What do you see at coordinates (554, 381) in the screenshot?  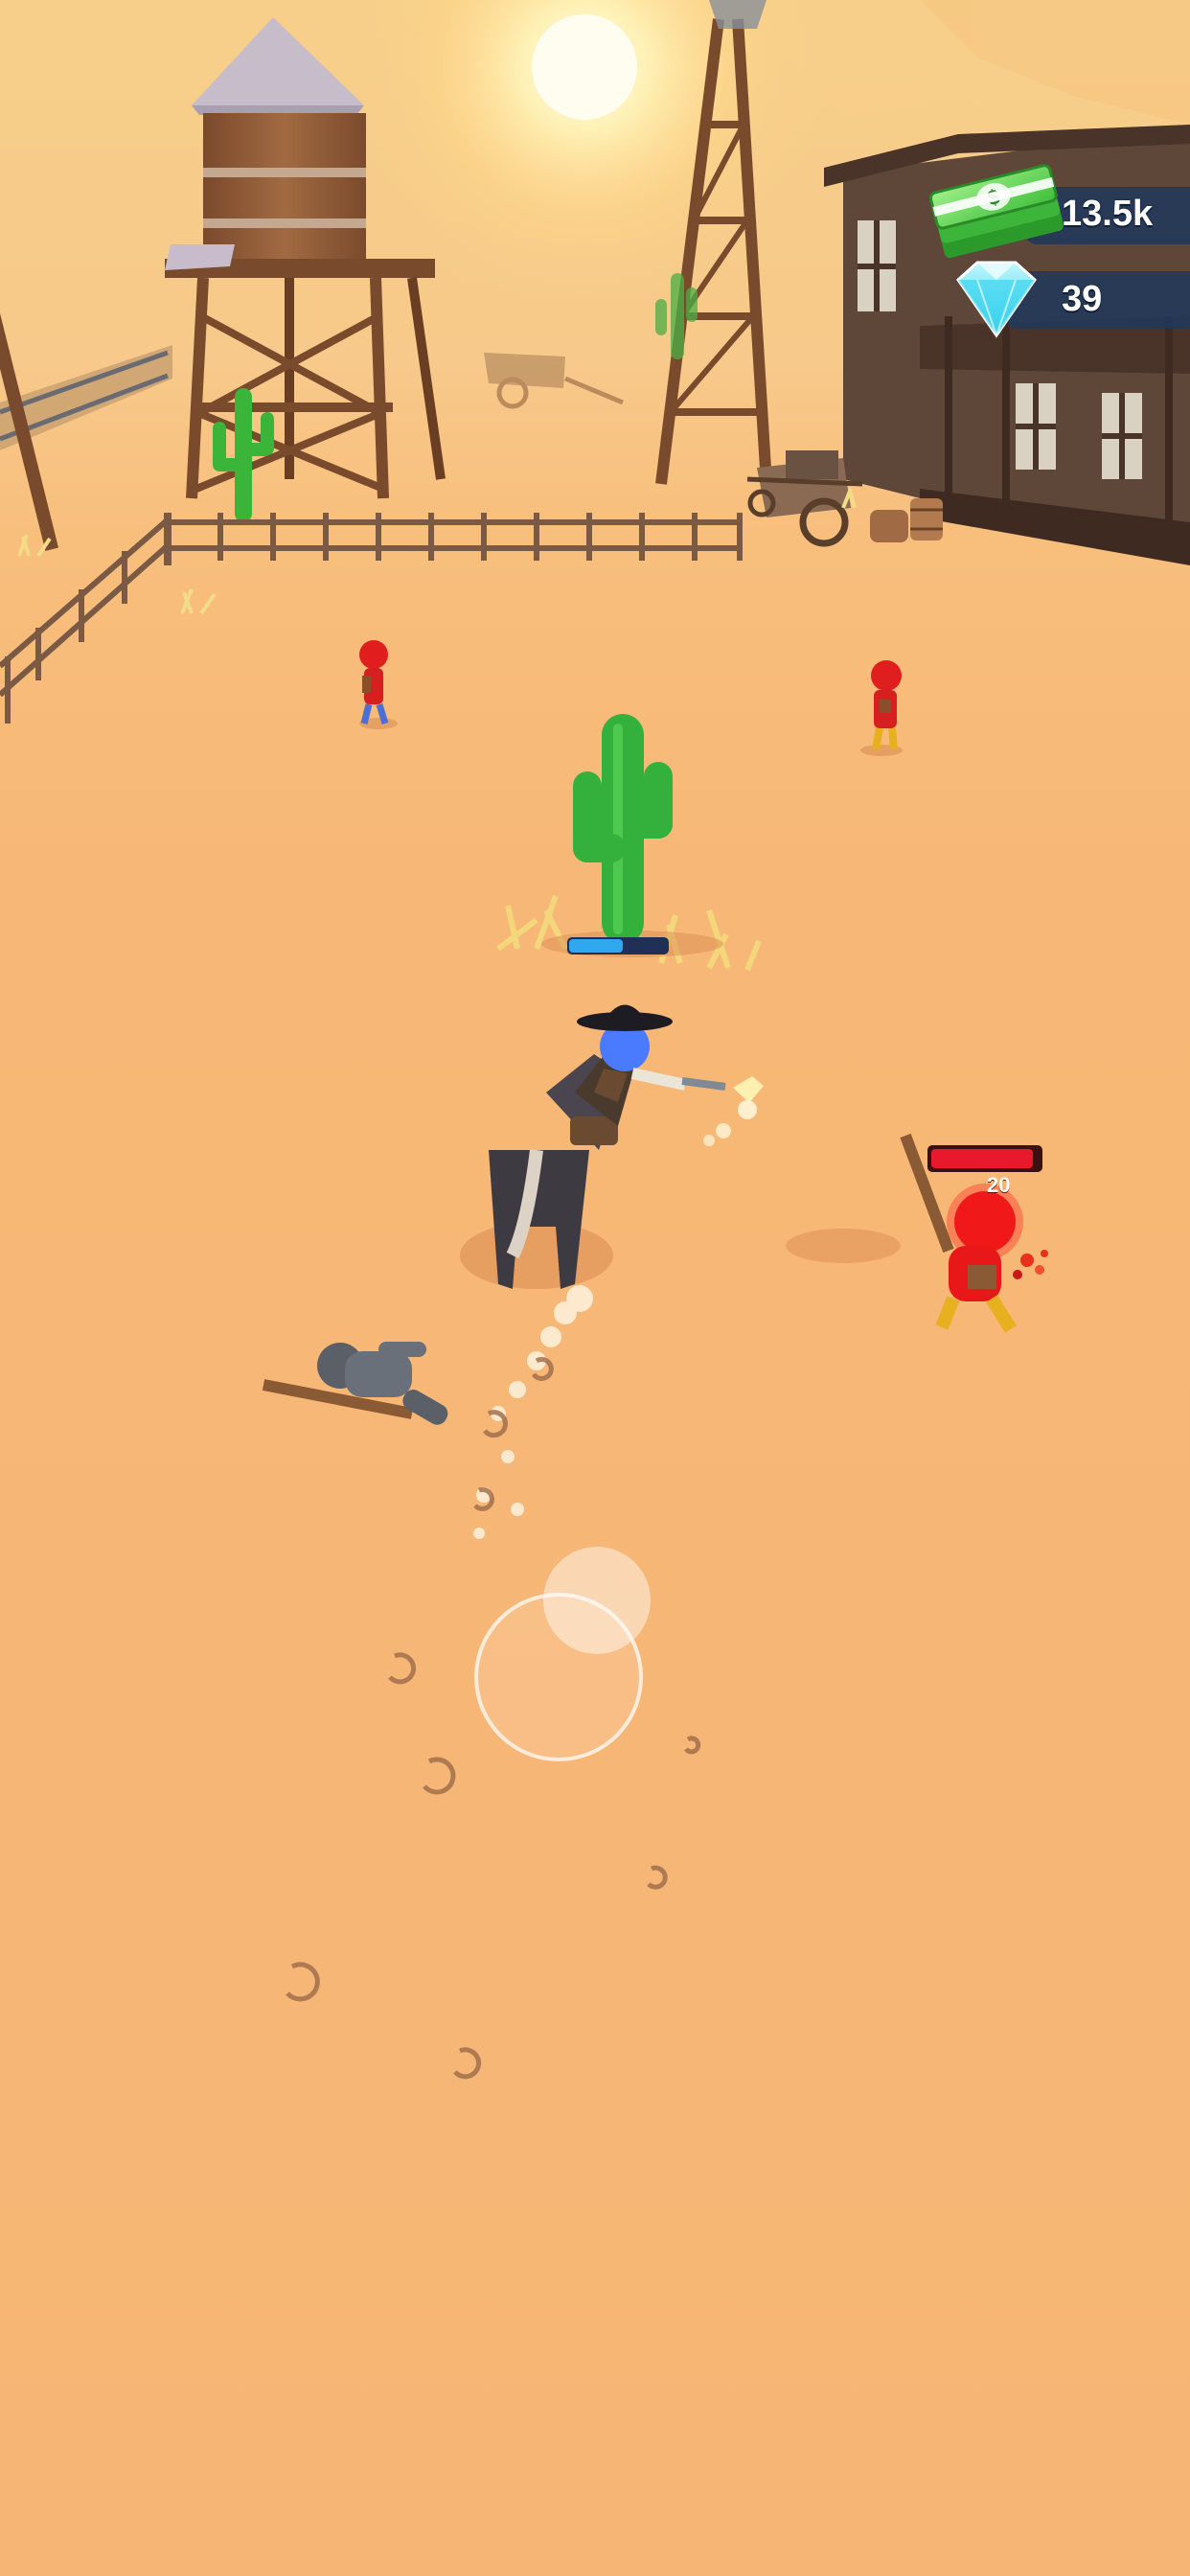 I see `distant-cart` at bounding box center [554, 381].